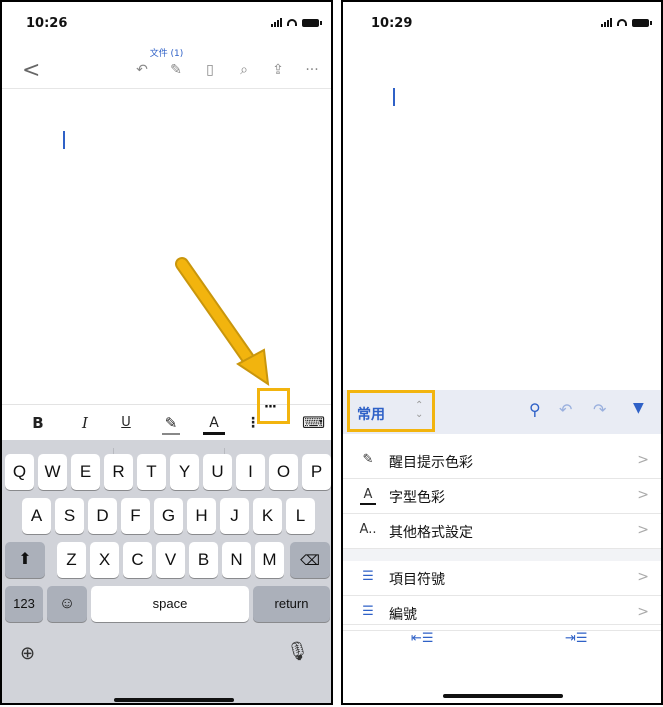 This screenshot has width=663, height=707. I want to click on decrease-indent-icon: ⇤☰, so click(422, 638).